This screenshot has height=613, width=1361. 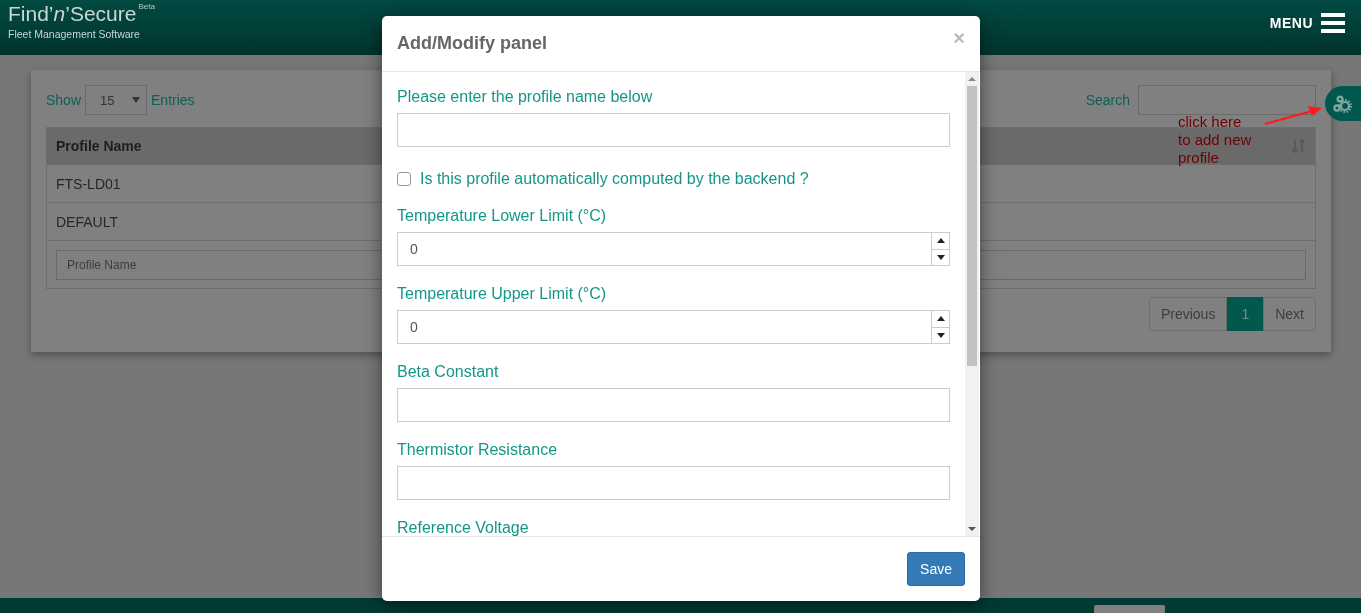 What do you see at coordinates (472, 43) in the screenshot?
I see `modal-title: Add/Modify panel` at bounding box center [472, 43].